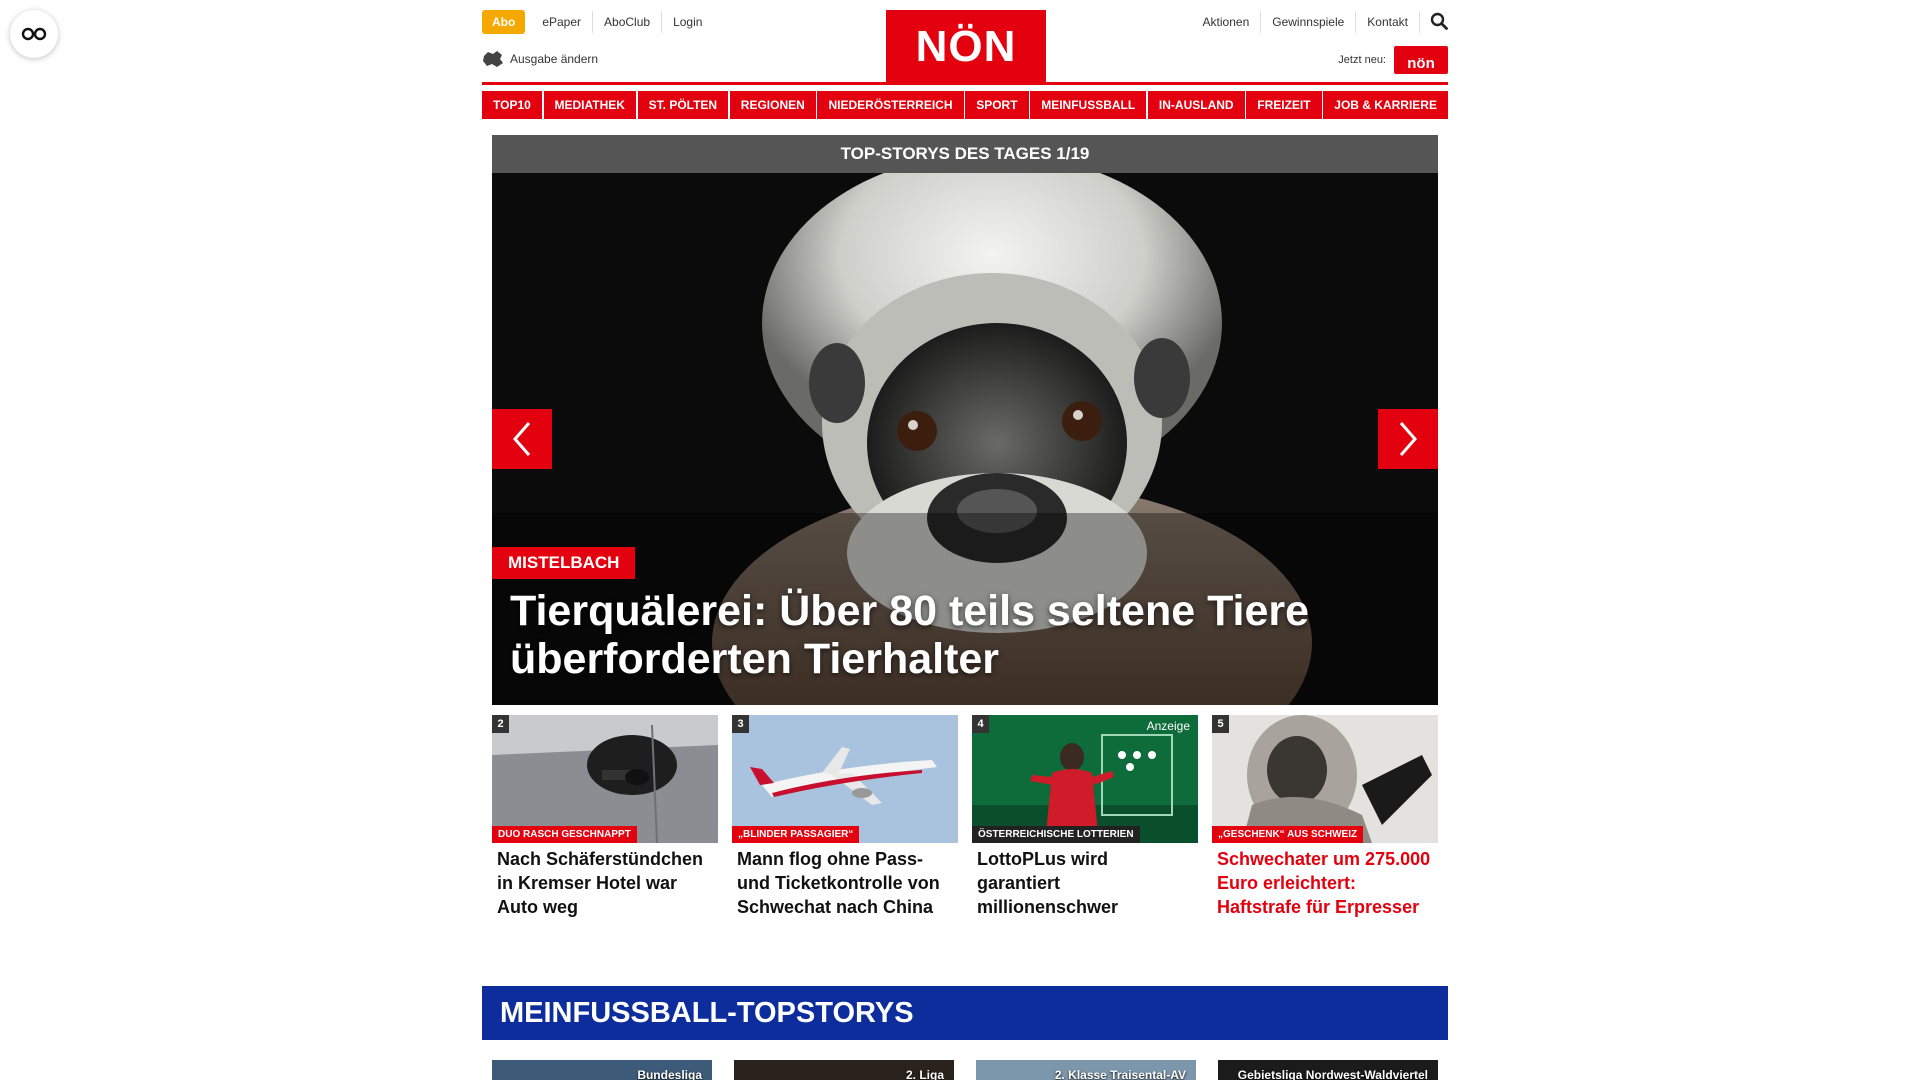 Image resolution: width=1920 pixels, height=1080 pixels. What do you see at coordinates (1325, 779) in the screenshot?
I see `story-image-hooded-person: 5 „Geschenk“ aus Schweiz` at bounding box center [1325, 779].